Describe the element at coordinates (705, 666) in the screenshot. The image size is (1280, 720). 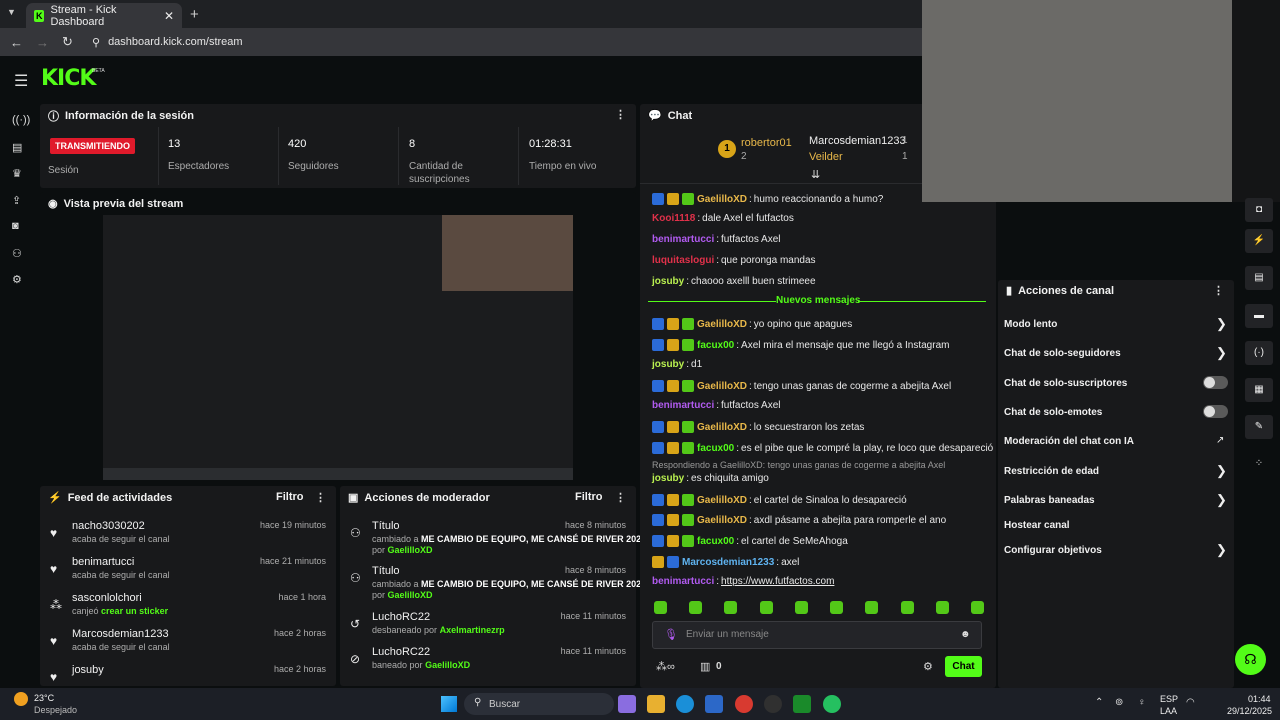
I see `store-icon: ▥` at that location.